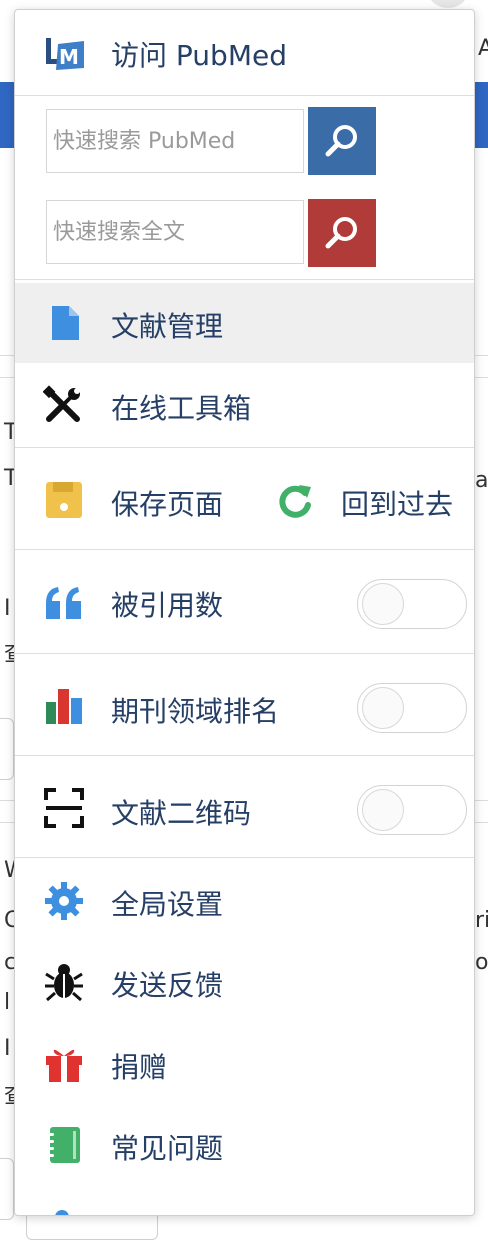 The height and width of the screenshot is (1240, 488). I want to click on citations-menu-item: 被引用数, so click(244, 602).